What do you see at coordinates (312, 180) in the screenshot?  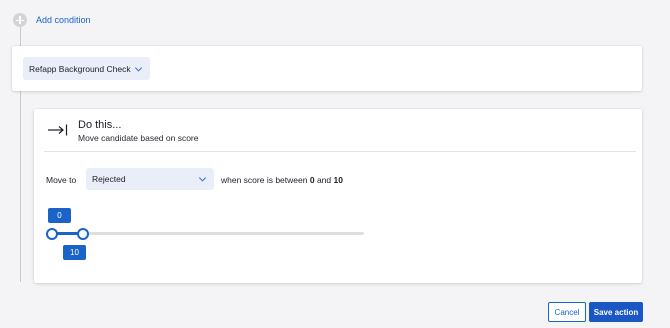 I see `score-min-value: 0` at bounding box center [312, 180].